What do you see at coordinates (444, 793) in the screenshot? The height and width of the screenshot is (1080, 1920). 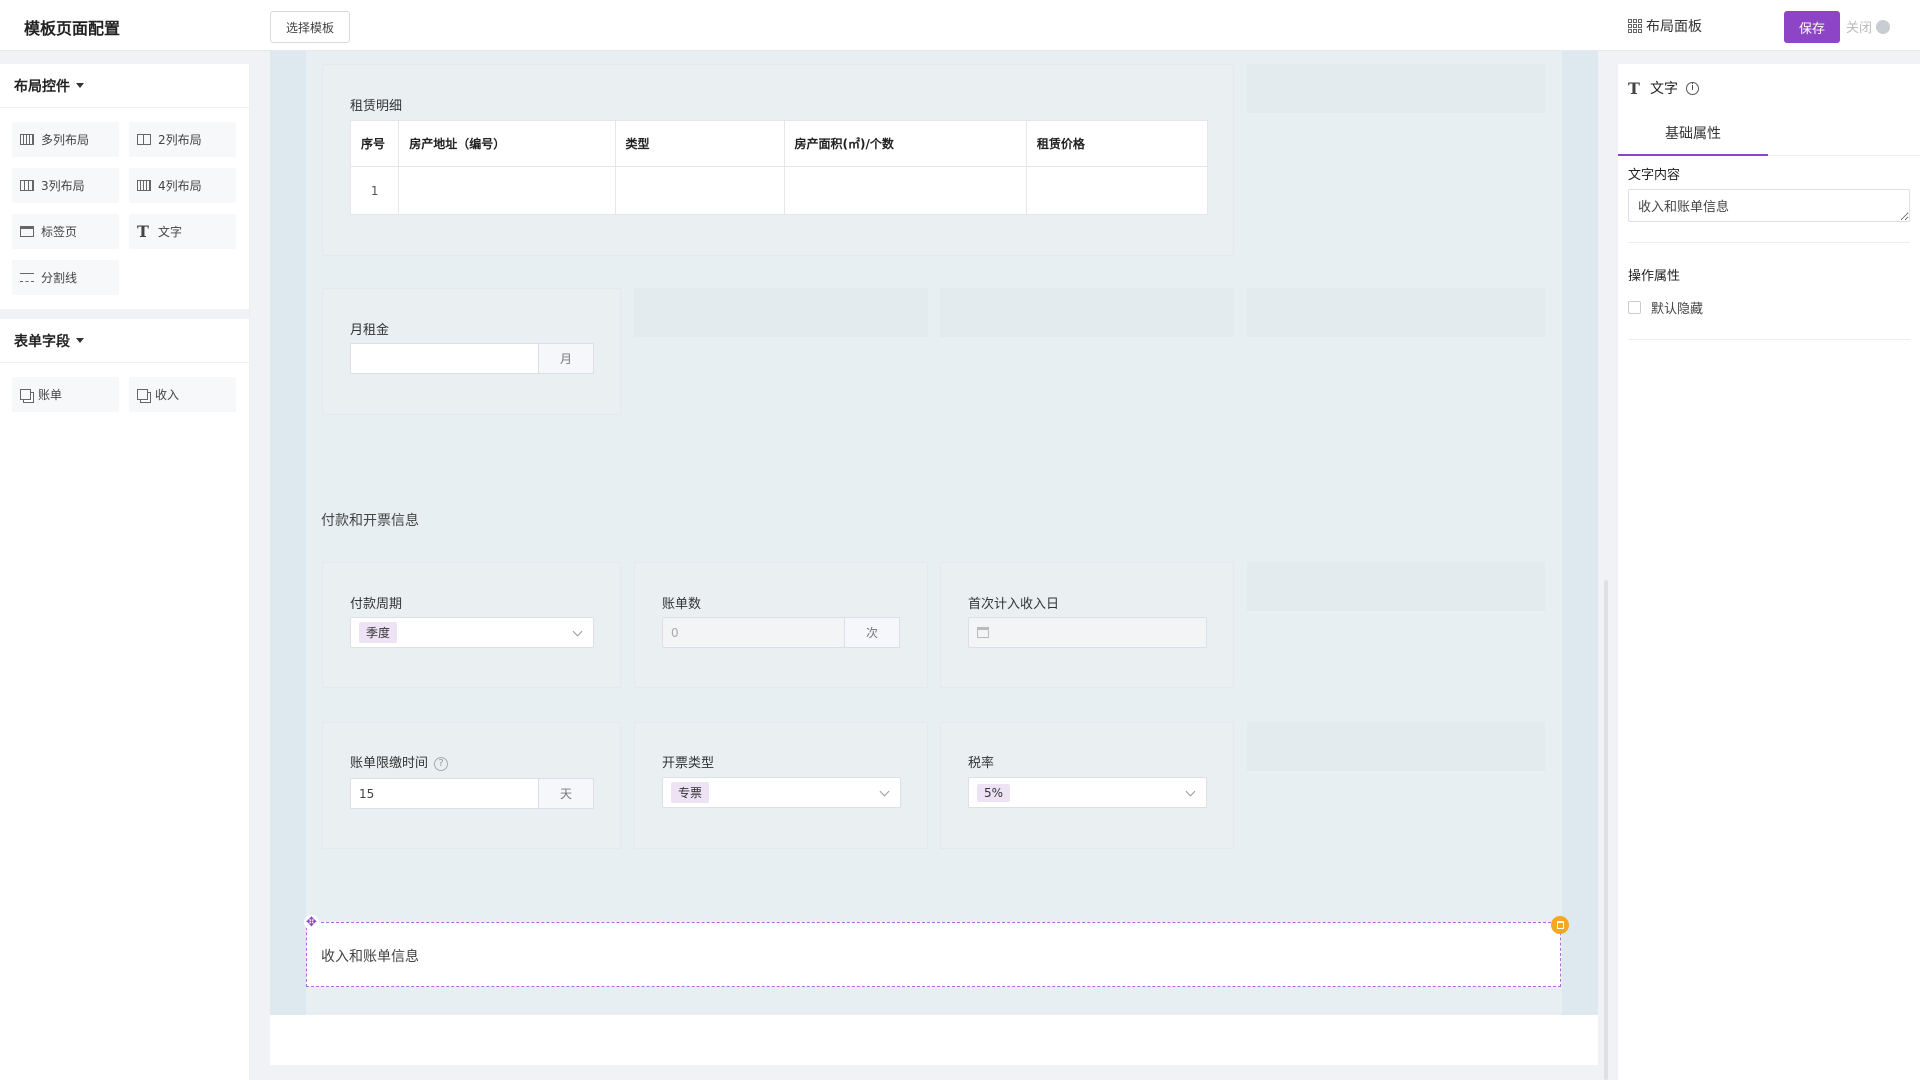 I see `bill-due-input: 15` at bounding box center [444, 793].